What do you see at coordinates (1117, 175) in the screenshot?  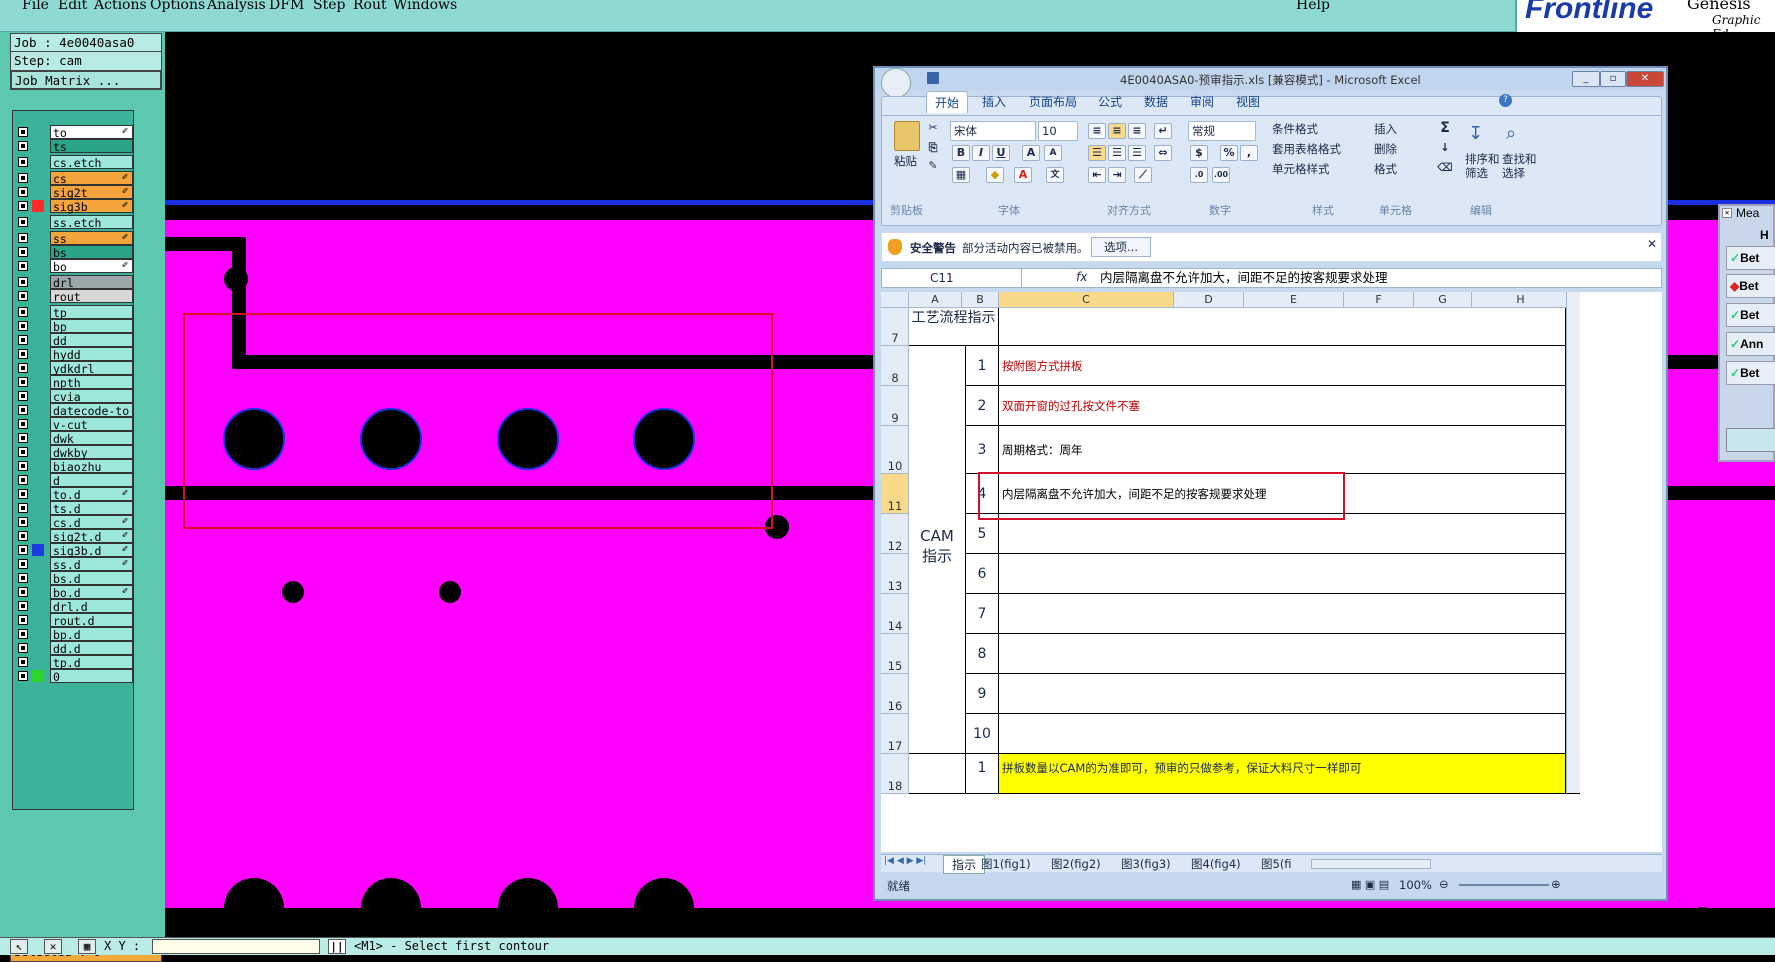 I see `increase-indent-icon: ⇥` at bounding box center [1117, 175].